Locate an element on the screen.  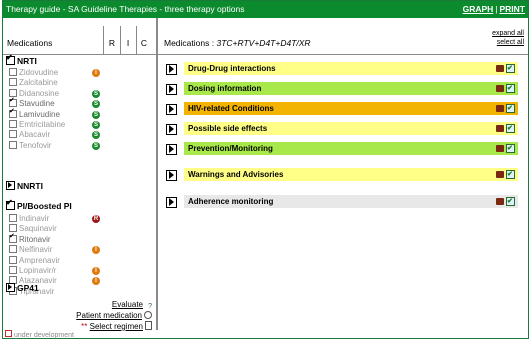
print-link: PRINT is located at coordinates (513, 9).